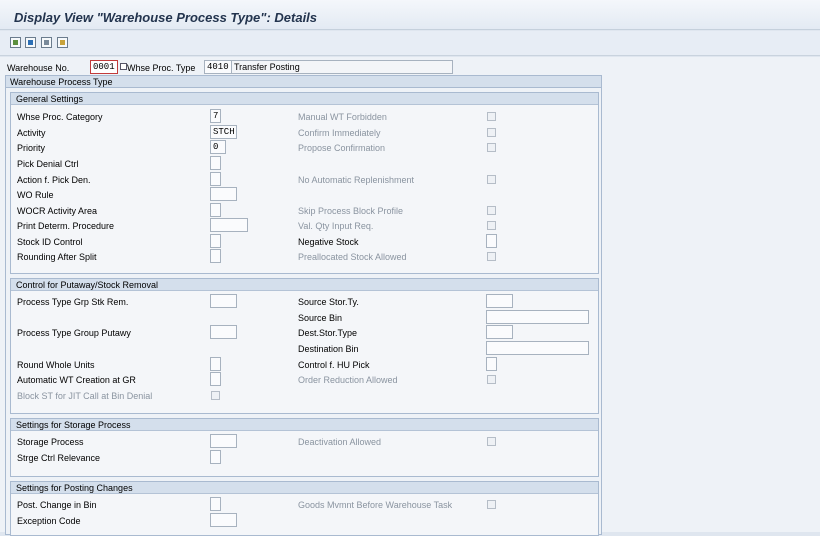  Describe the element at coordinates (537, 348) in the screenshot. I see `destination-bin-field` at that location.